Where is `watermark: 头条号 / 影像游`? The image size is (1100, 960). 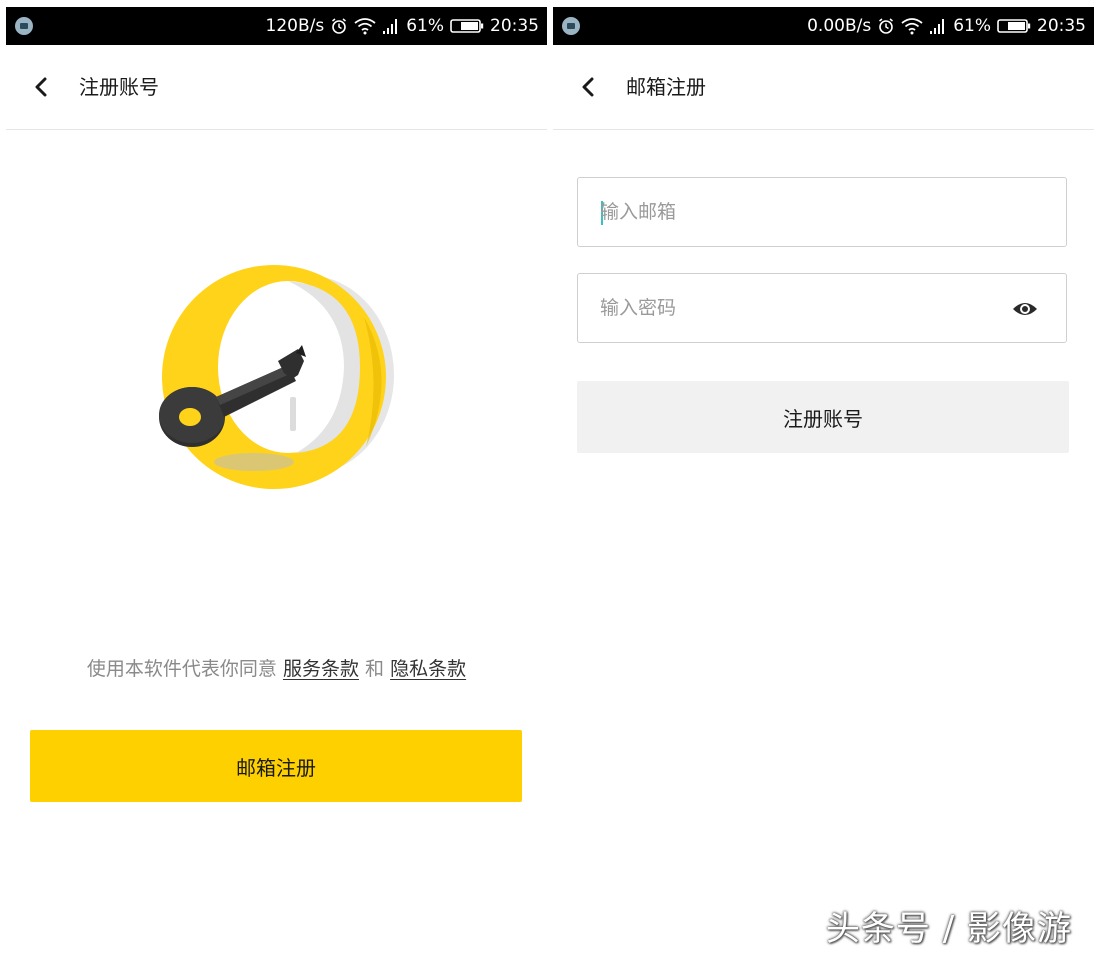
watermark: 头条号 / 影像游 is located at coordinates (948, 929).